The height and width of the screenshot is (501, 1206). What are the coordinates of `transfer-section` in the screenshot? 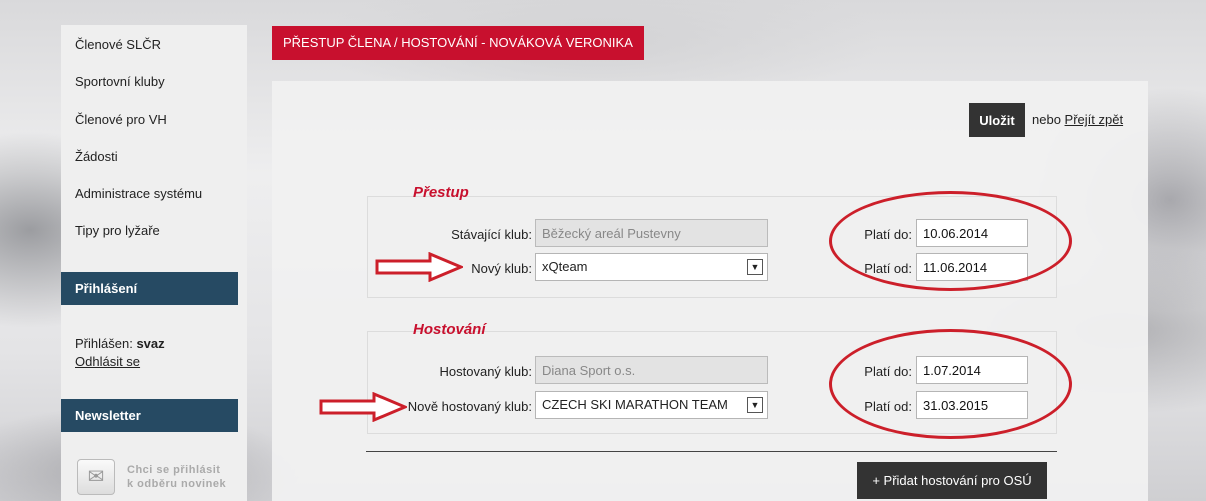 It's located at (712, 247).